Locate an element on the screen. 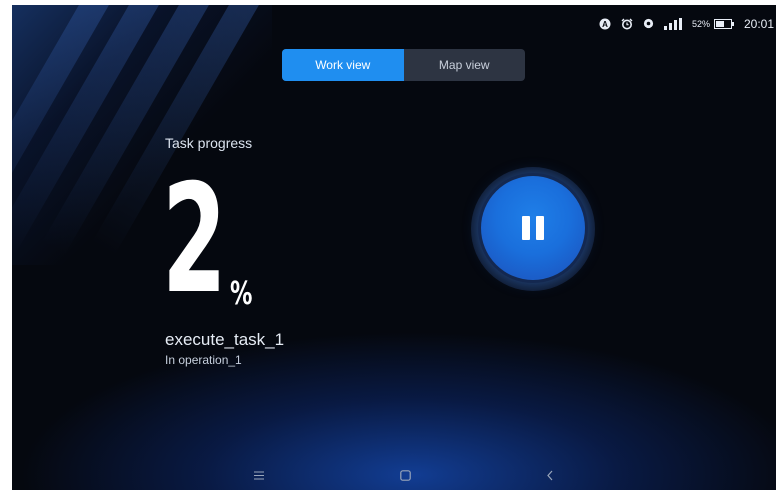 Image resolution: width=776 pixels, height=490 pixels. task-progress-heading: Task progress is located at coordinates (209, 143).